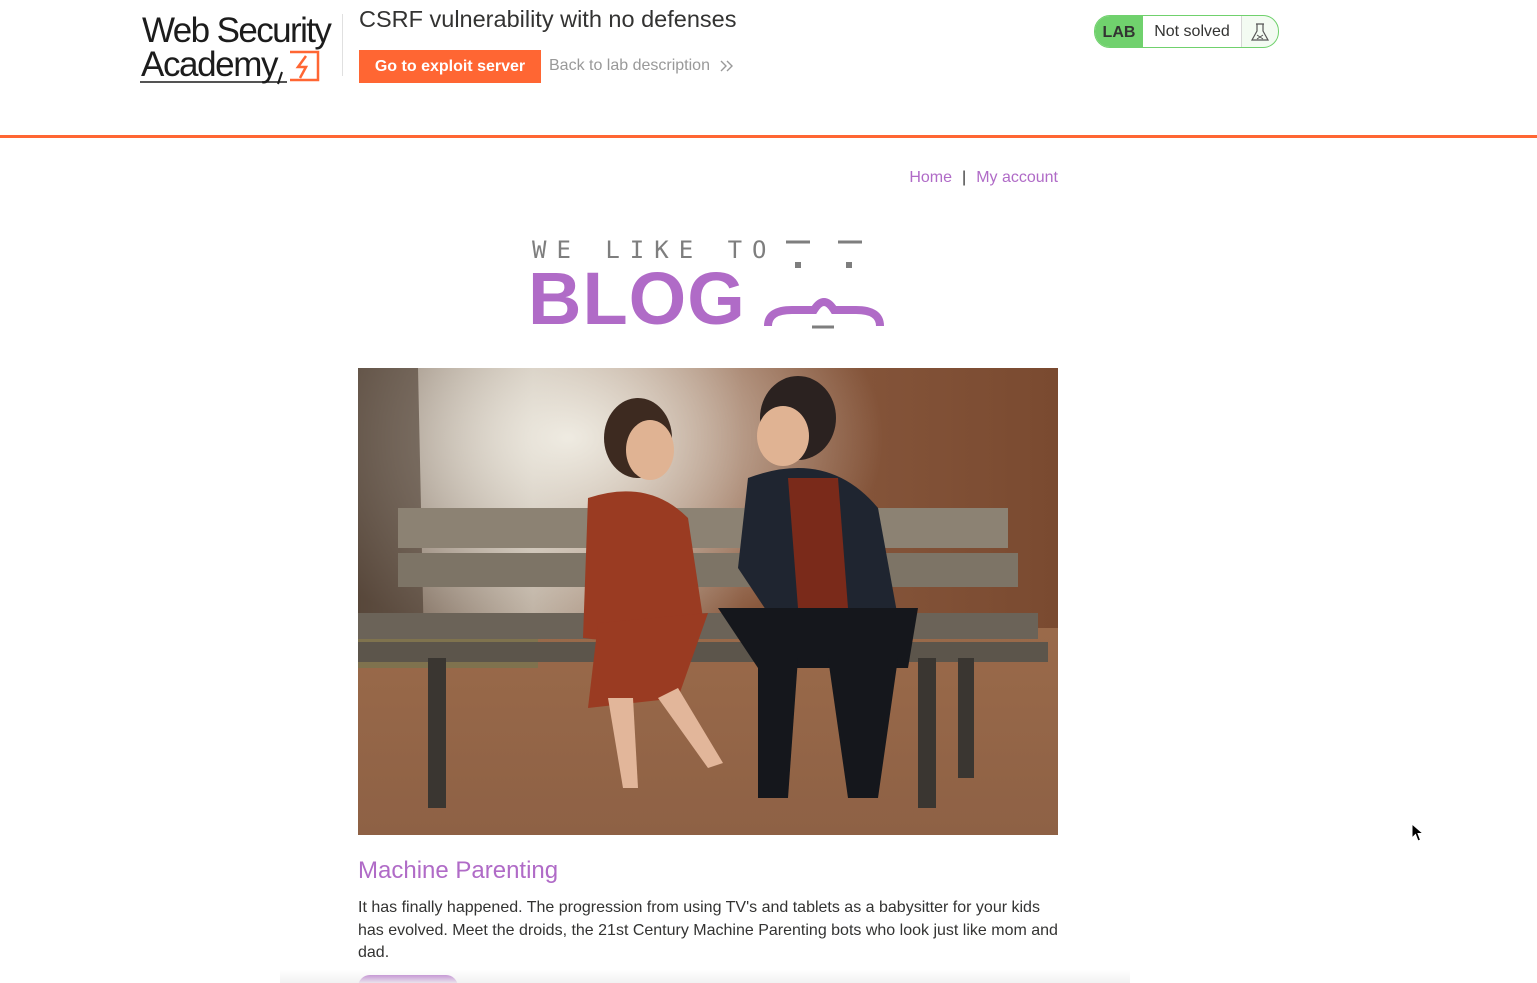 The image size is (1537, 983). What do you see at coordinates (930, 177) in the screenshot?
I see `nav-home-link: Home` at bounding box center [930, 177].